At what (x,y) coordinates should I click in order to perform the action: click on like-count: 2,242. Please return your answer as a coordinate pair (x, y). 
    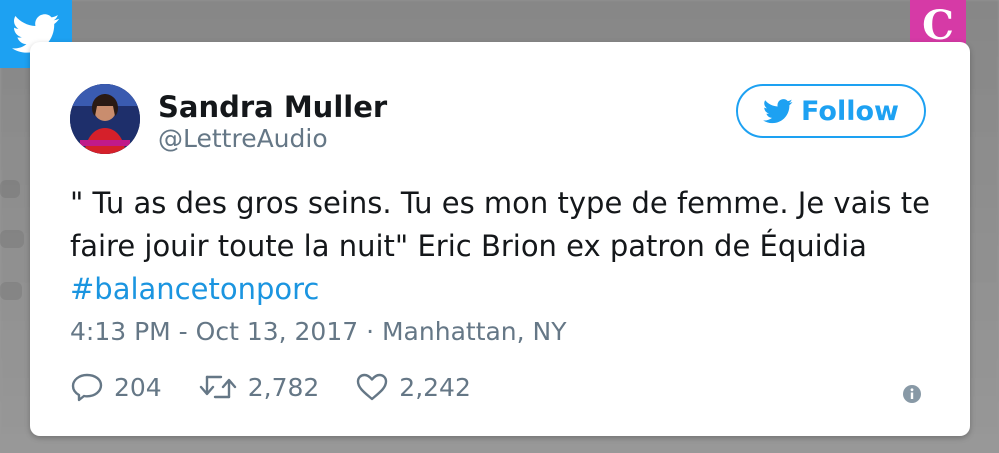
    Looking at the image, I should click on (435, 387).